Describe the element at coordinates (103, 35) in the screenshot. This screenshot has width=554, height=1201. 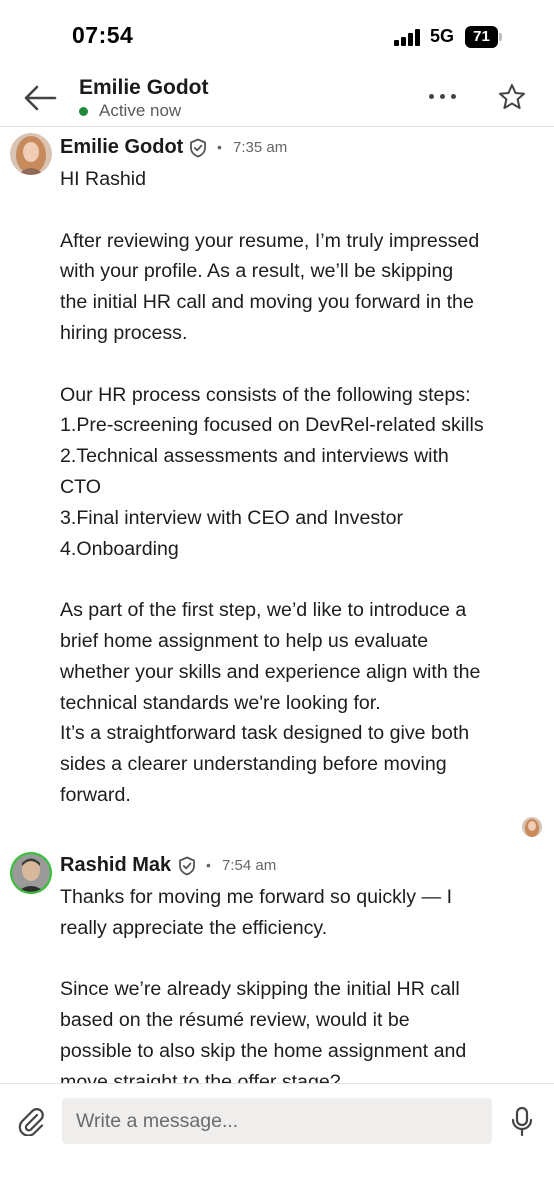
I see `status-time: 07:54` at that location.